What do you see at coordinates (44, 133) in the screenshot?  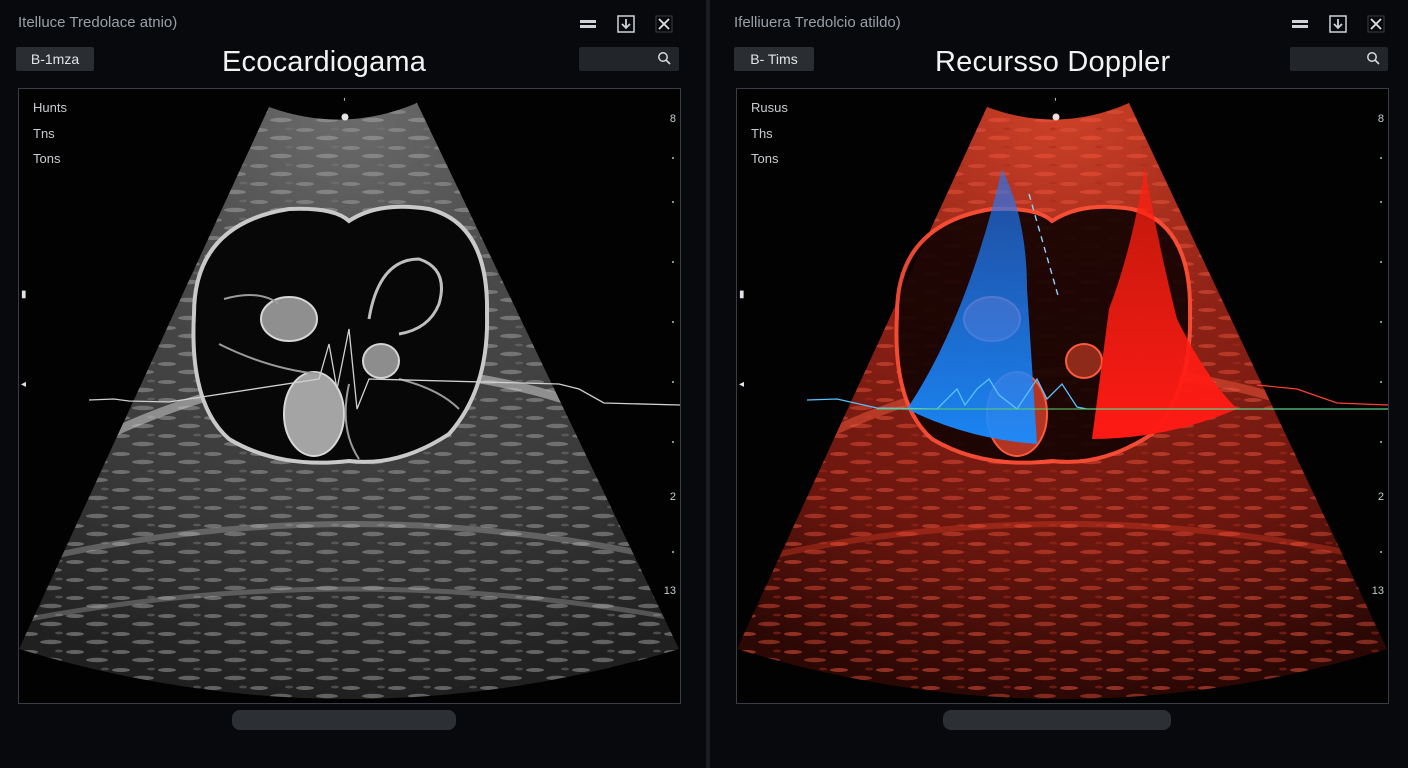 I see `param-item: Tns` at bounding box center [44, 133].